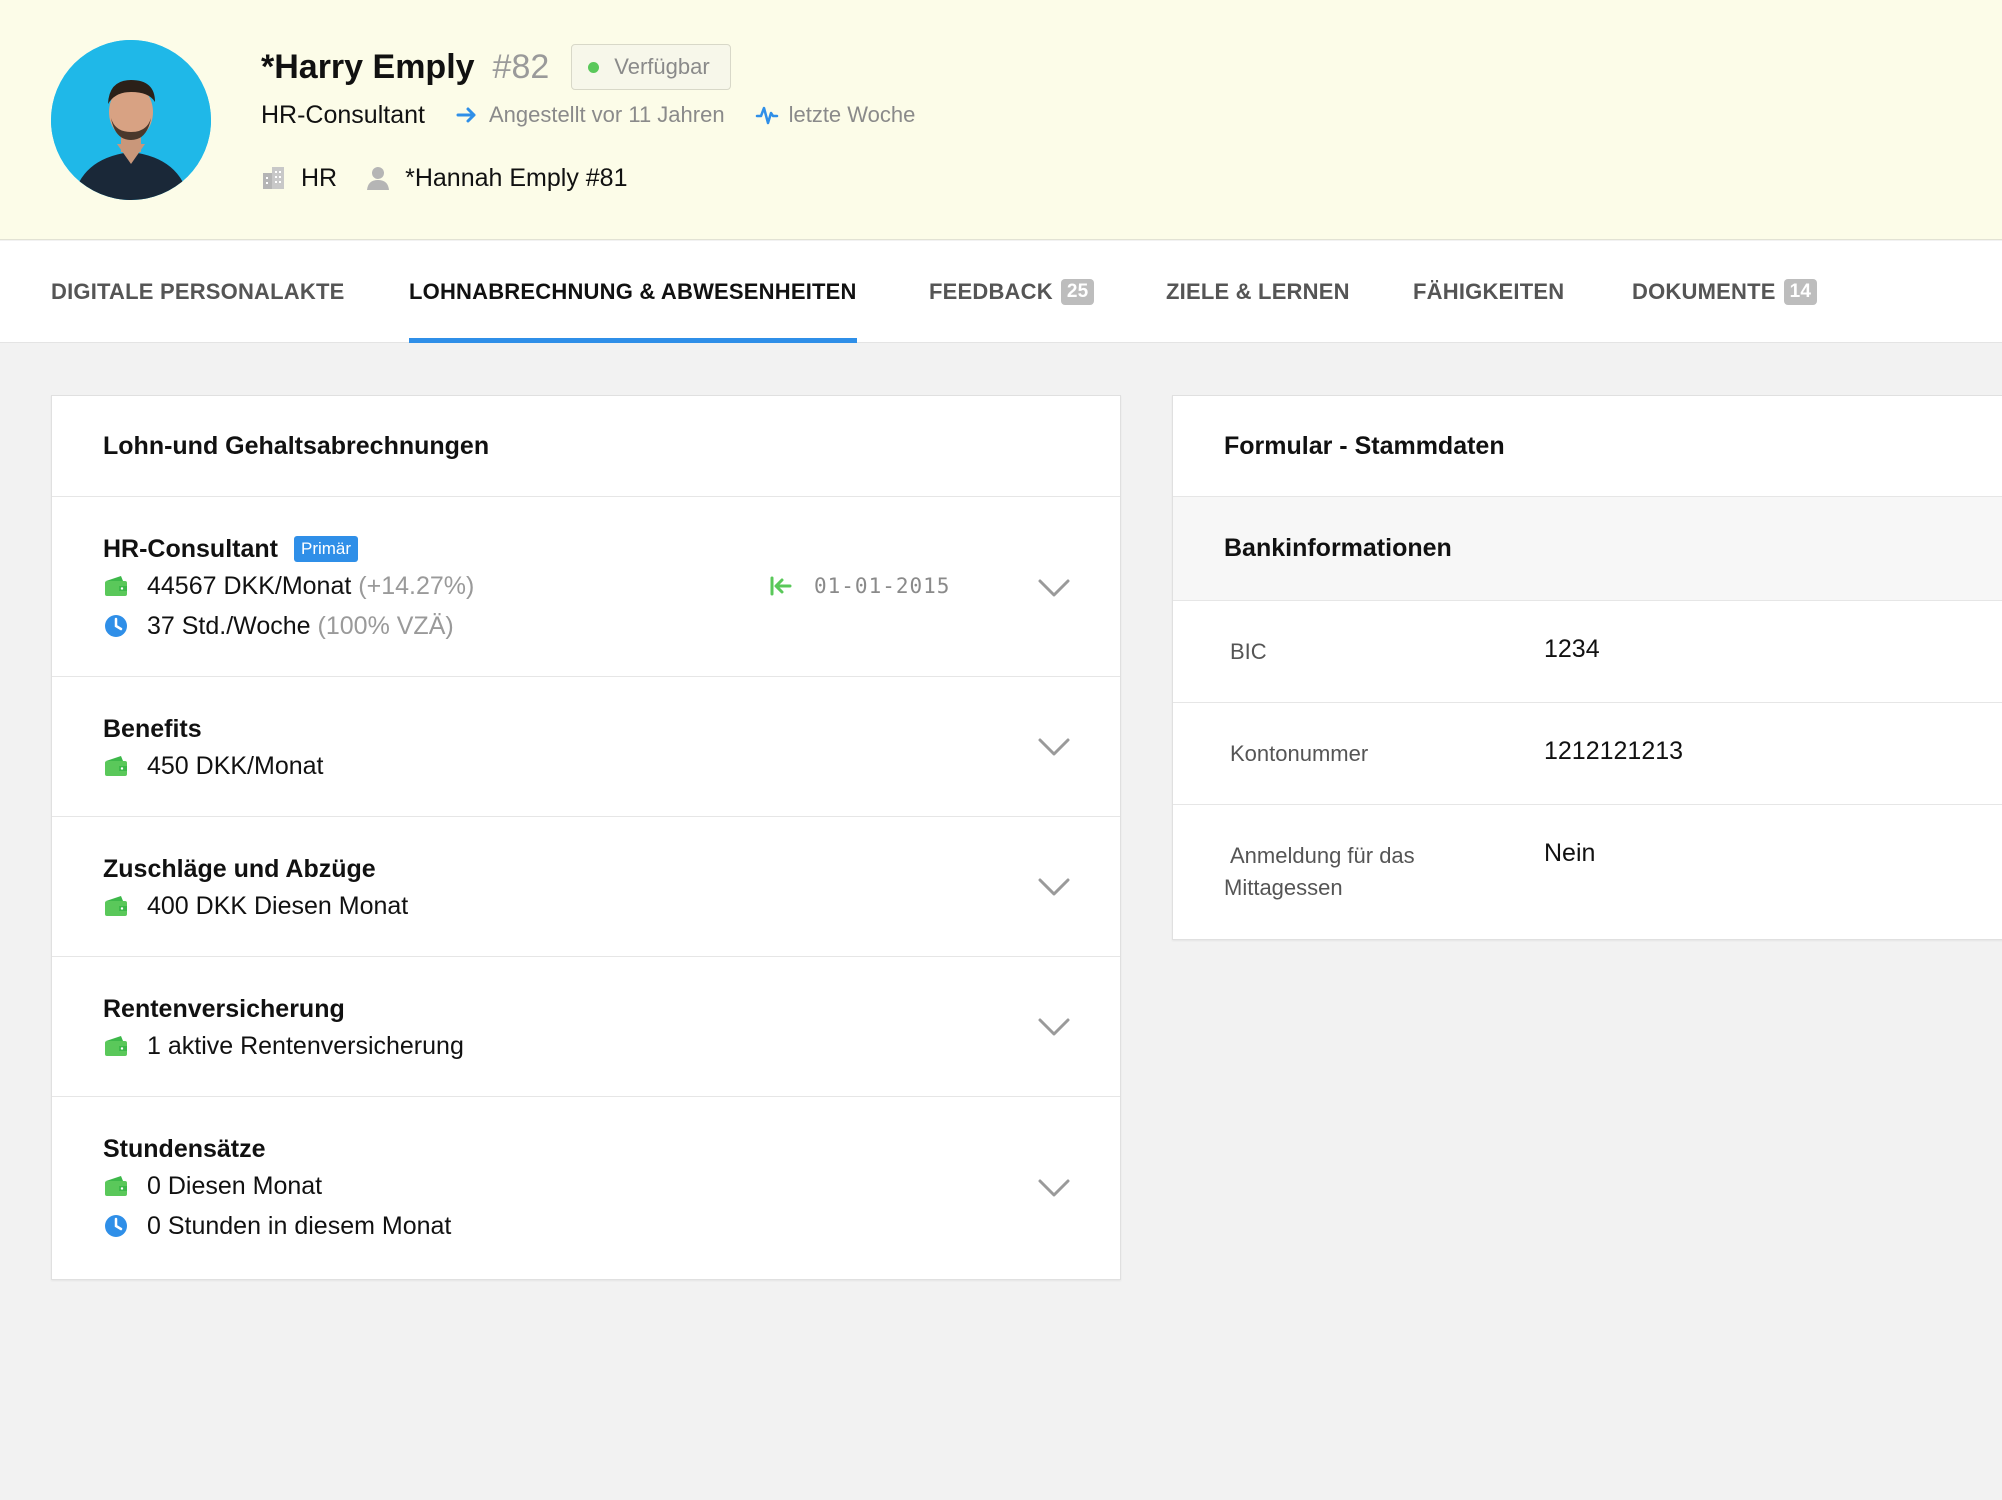  What do you see at coordinates (594, 67) in the screenshot?
I see `status-dot-icon` at bounding box center [594, 67].